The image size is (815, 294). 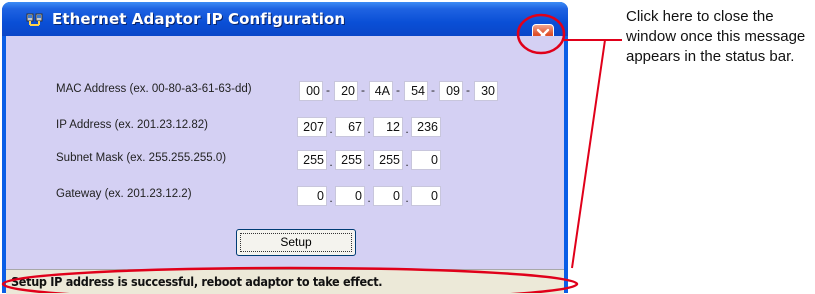 I want to click on close-button-highlight-circle, so click(x=541, y=34).